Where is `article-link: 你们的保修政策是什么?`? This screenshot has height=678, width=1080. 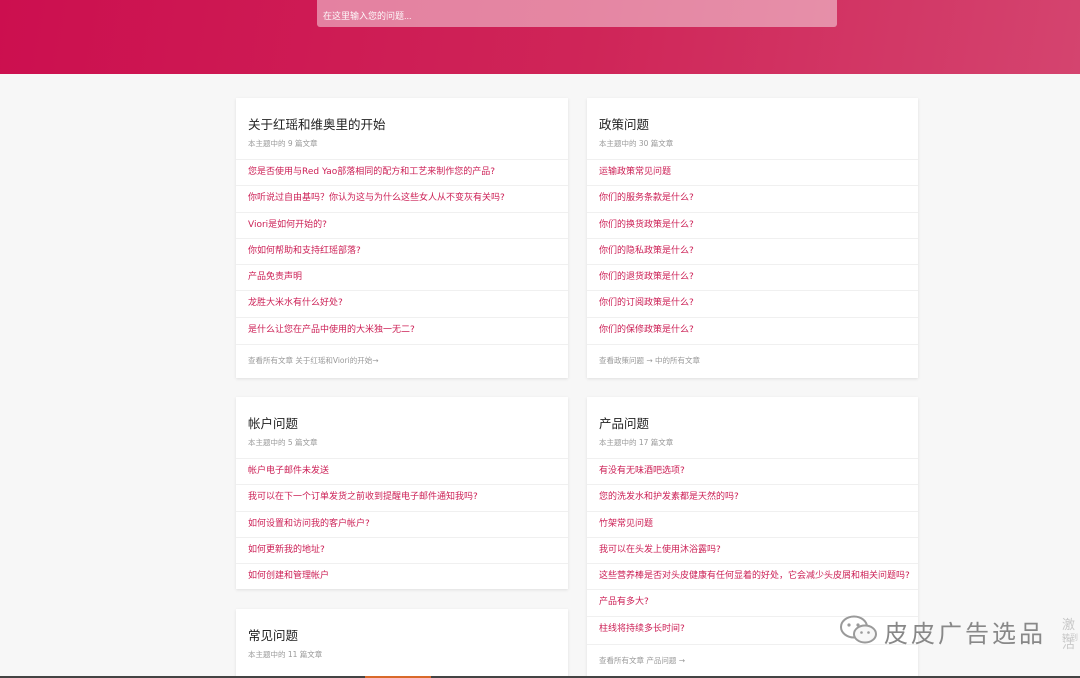
article-link: 你们的保修政策是什么? is located at coordinates (752, 329).